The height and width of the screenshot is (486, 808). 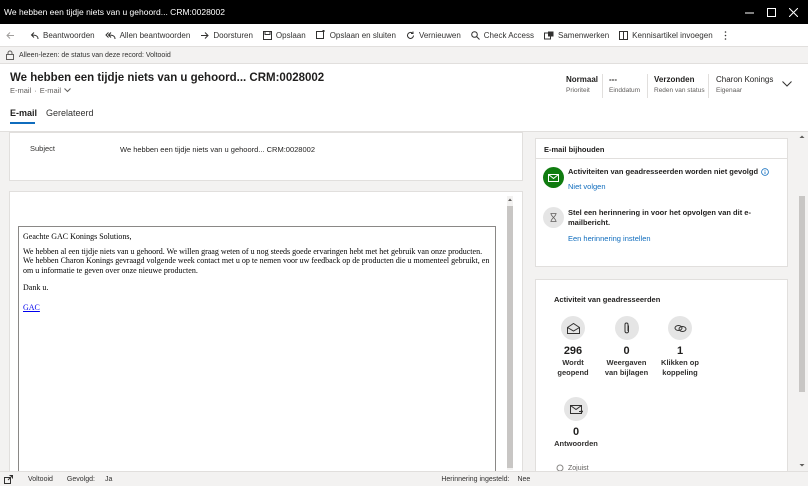 What do you see at coordinates (771, 12) in the screenshot?
I see `maximize-button` at bounding box center [771, 12].